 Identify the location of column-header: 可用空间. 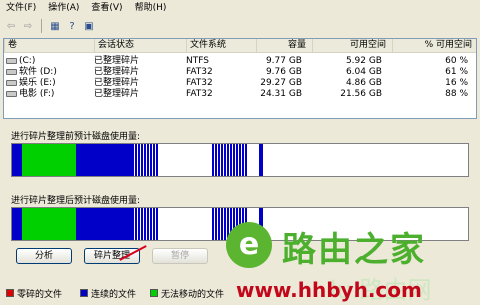
(352, 45).